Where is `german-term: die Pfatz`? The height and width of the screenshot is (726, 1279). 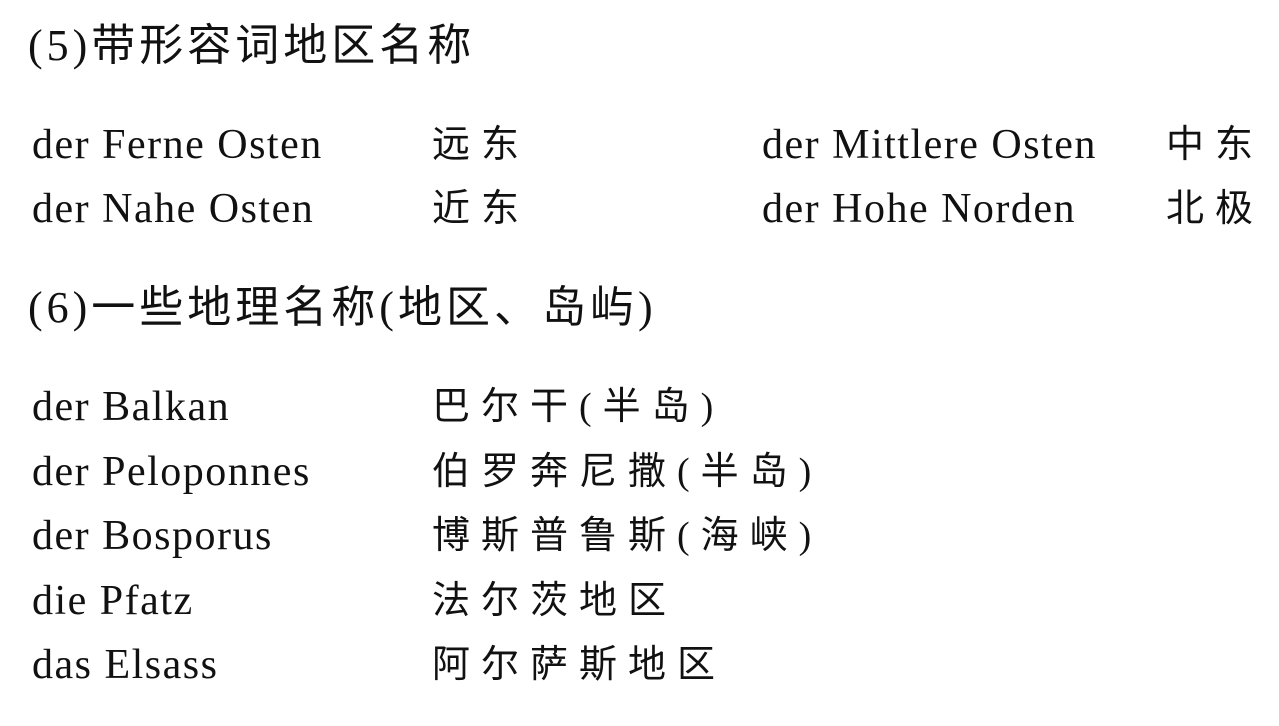
german-term: die Pfatz is located at coordinates (113, 601).